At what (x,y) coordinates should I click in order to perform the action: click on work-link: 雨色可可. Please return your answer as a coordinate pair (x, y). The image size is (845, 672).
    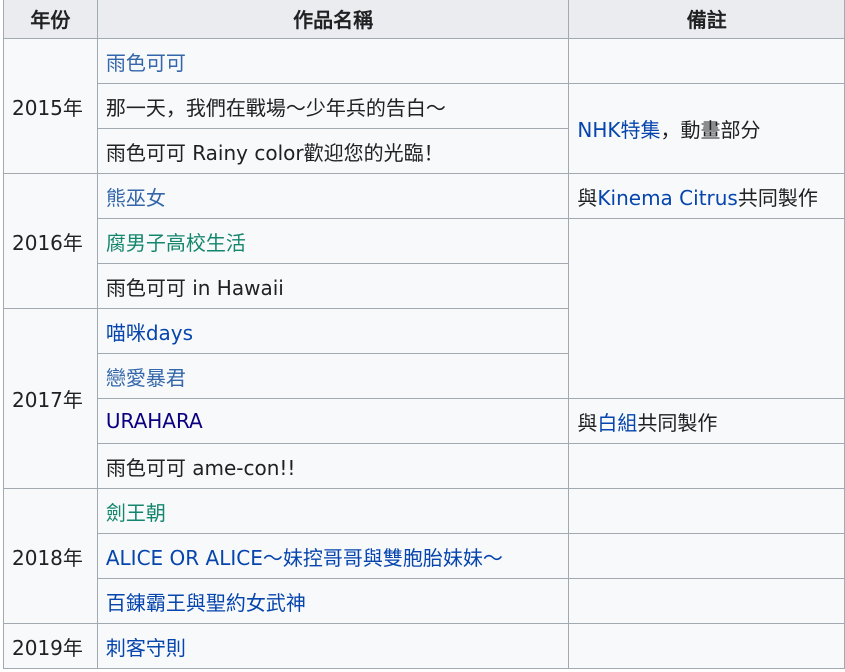
    Looking at the image, I should click on (146, 63).